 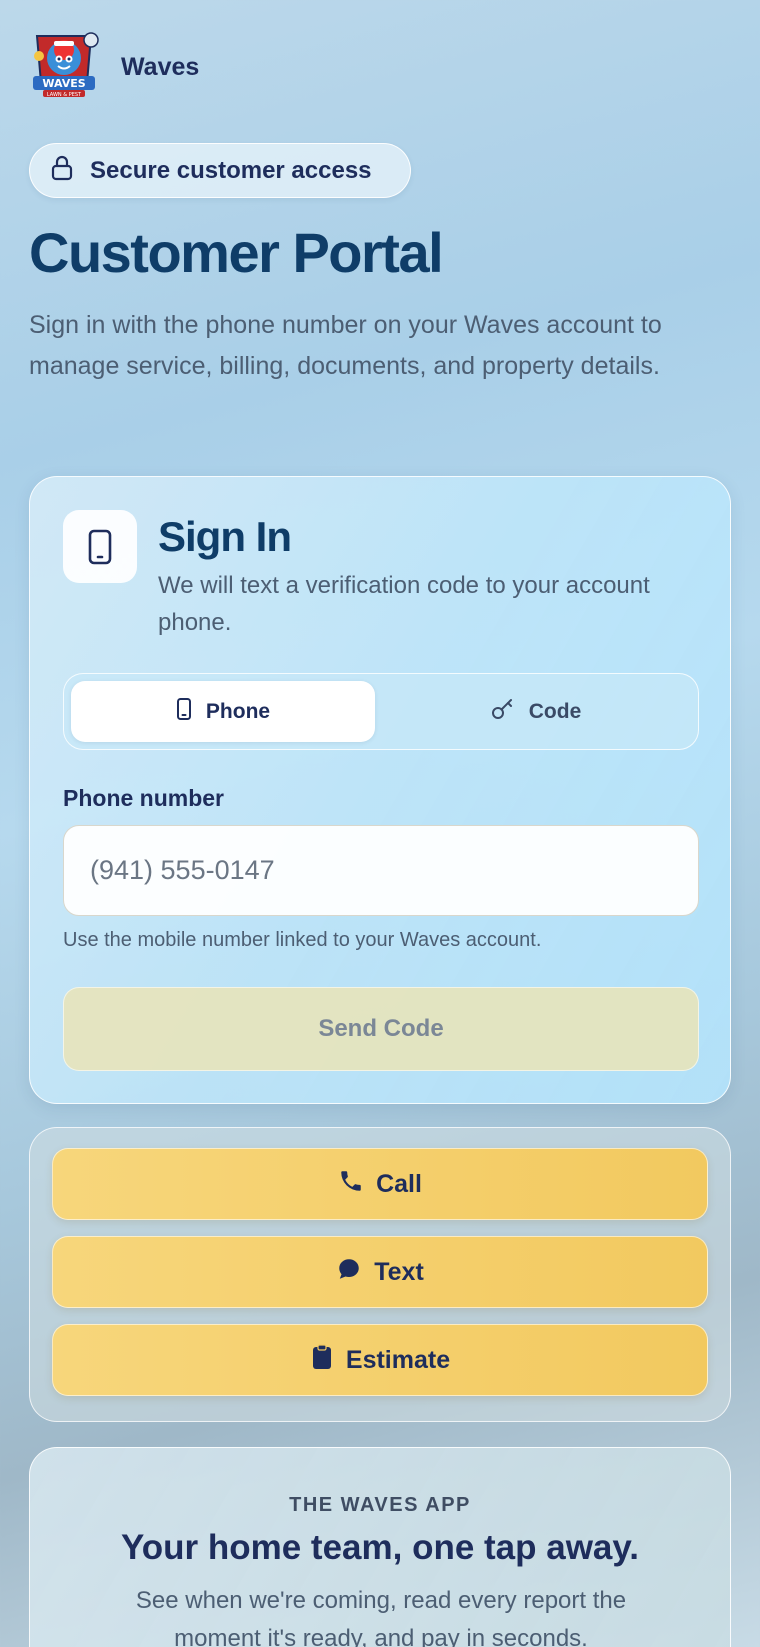 I want to click on secure-access-badge: Secure customer access, so click(x=220, y=170).